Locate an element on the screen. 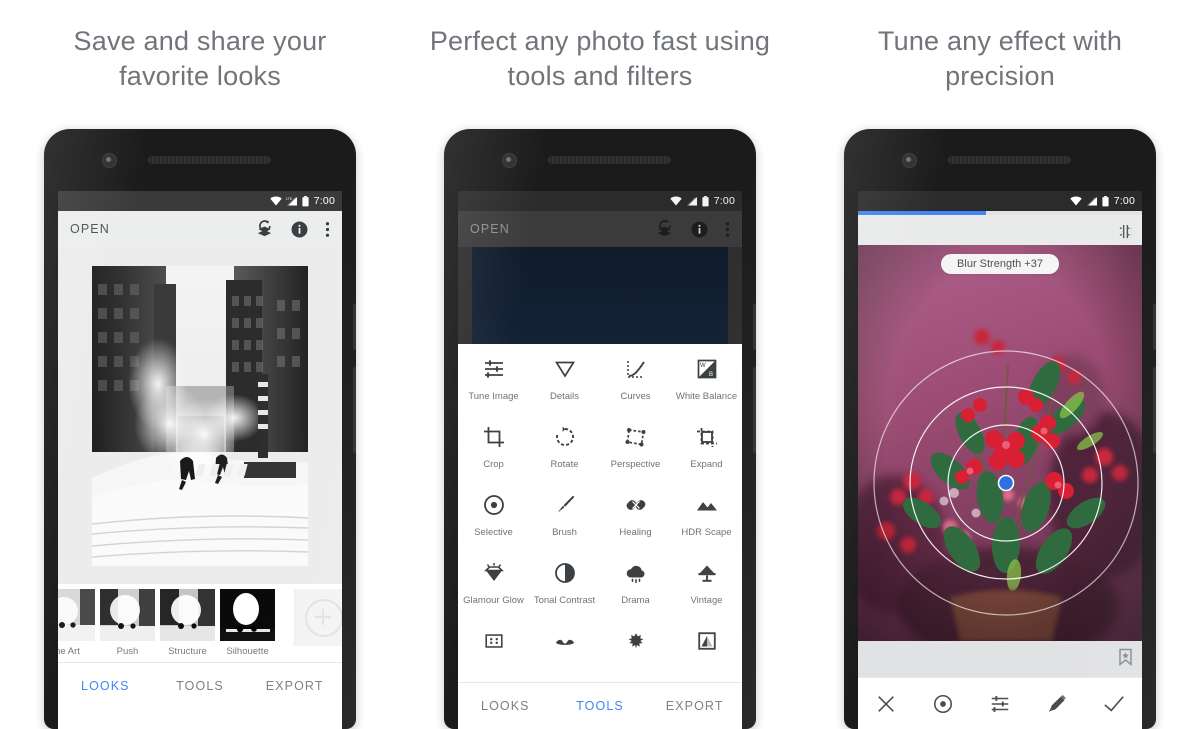  look-item: Push is located at coordinates (127, 623).